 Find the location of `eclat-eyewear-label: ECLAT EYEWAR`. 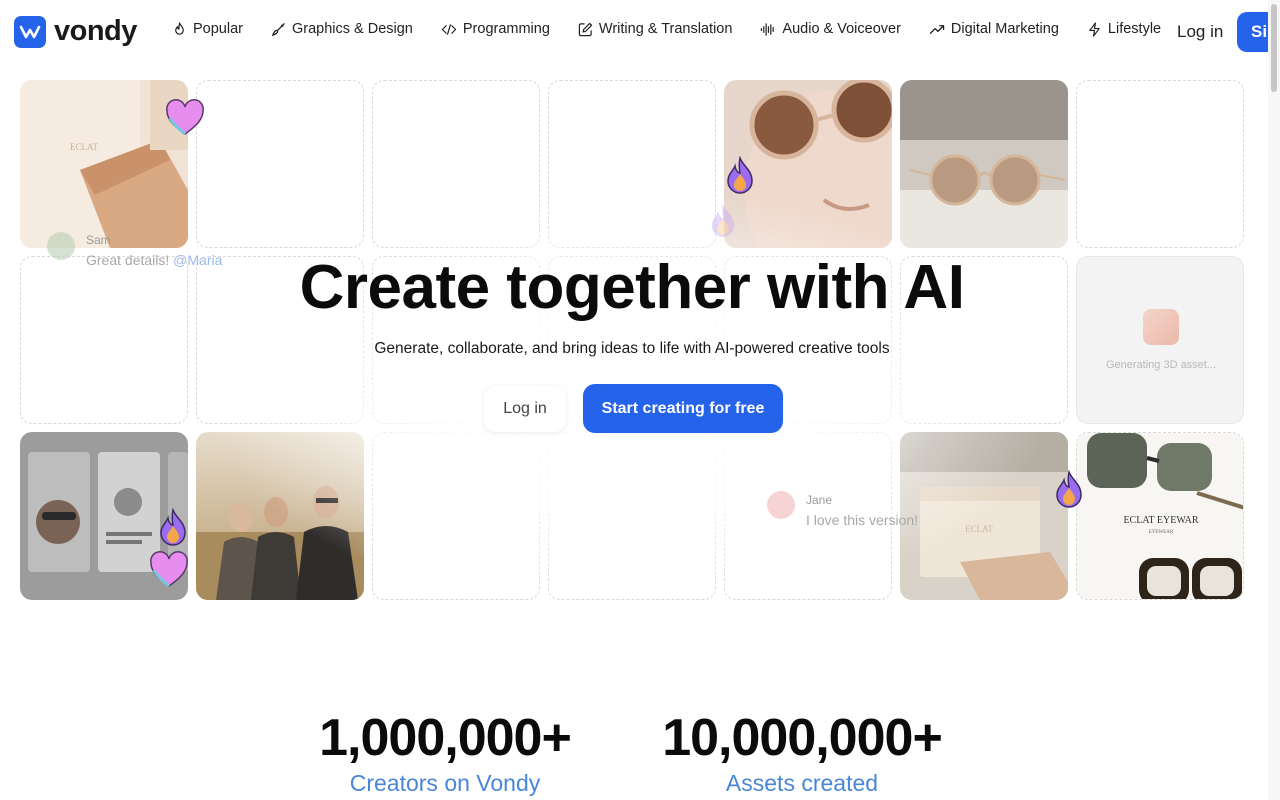

eclat-eyewear-label: ECLAT EYEWAR is located at coordinates (1160, 520).